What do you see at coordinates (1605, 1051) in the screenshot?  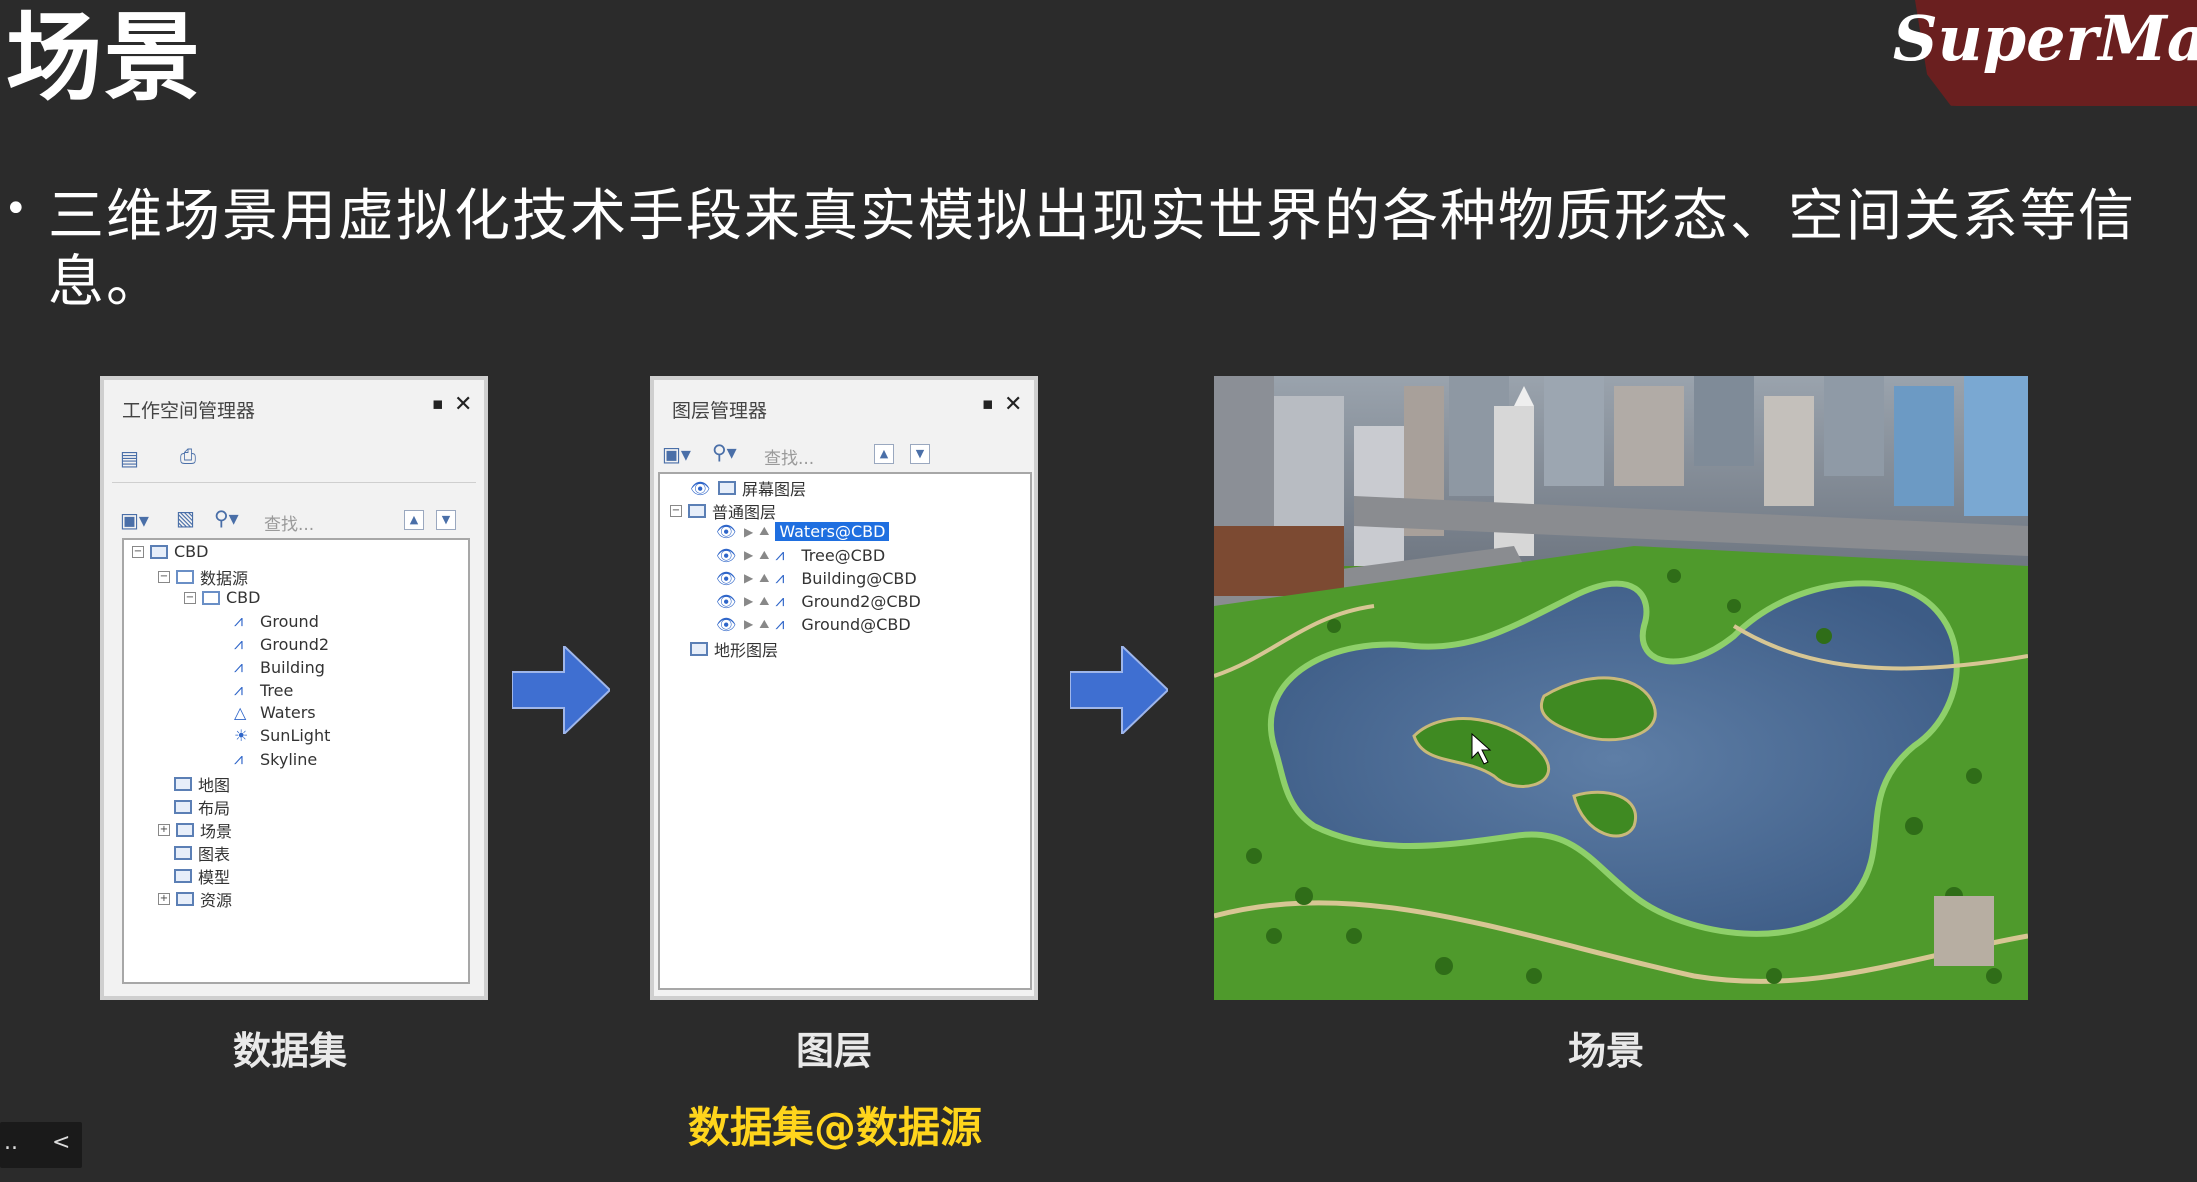 I see `scene-caption: 场景` at bounding box center [1605, 1051].